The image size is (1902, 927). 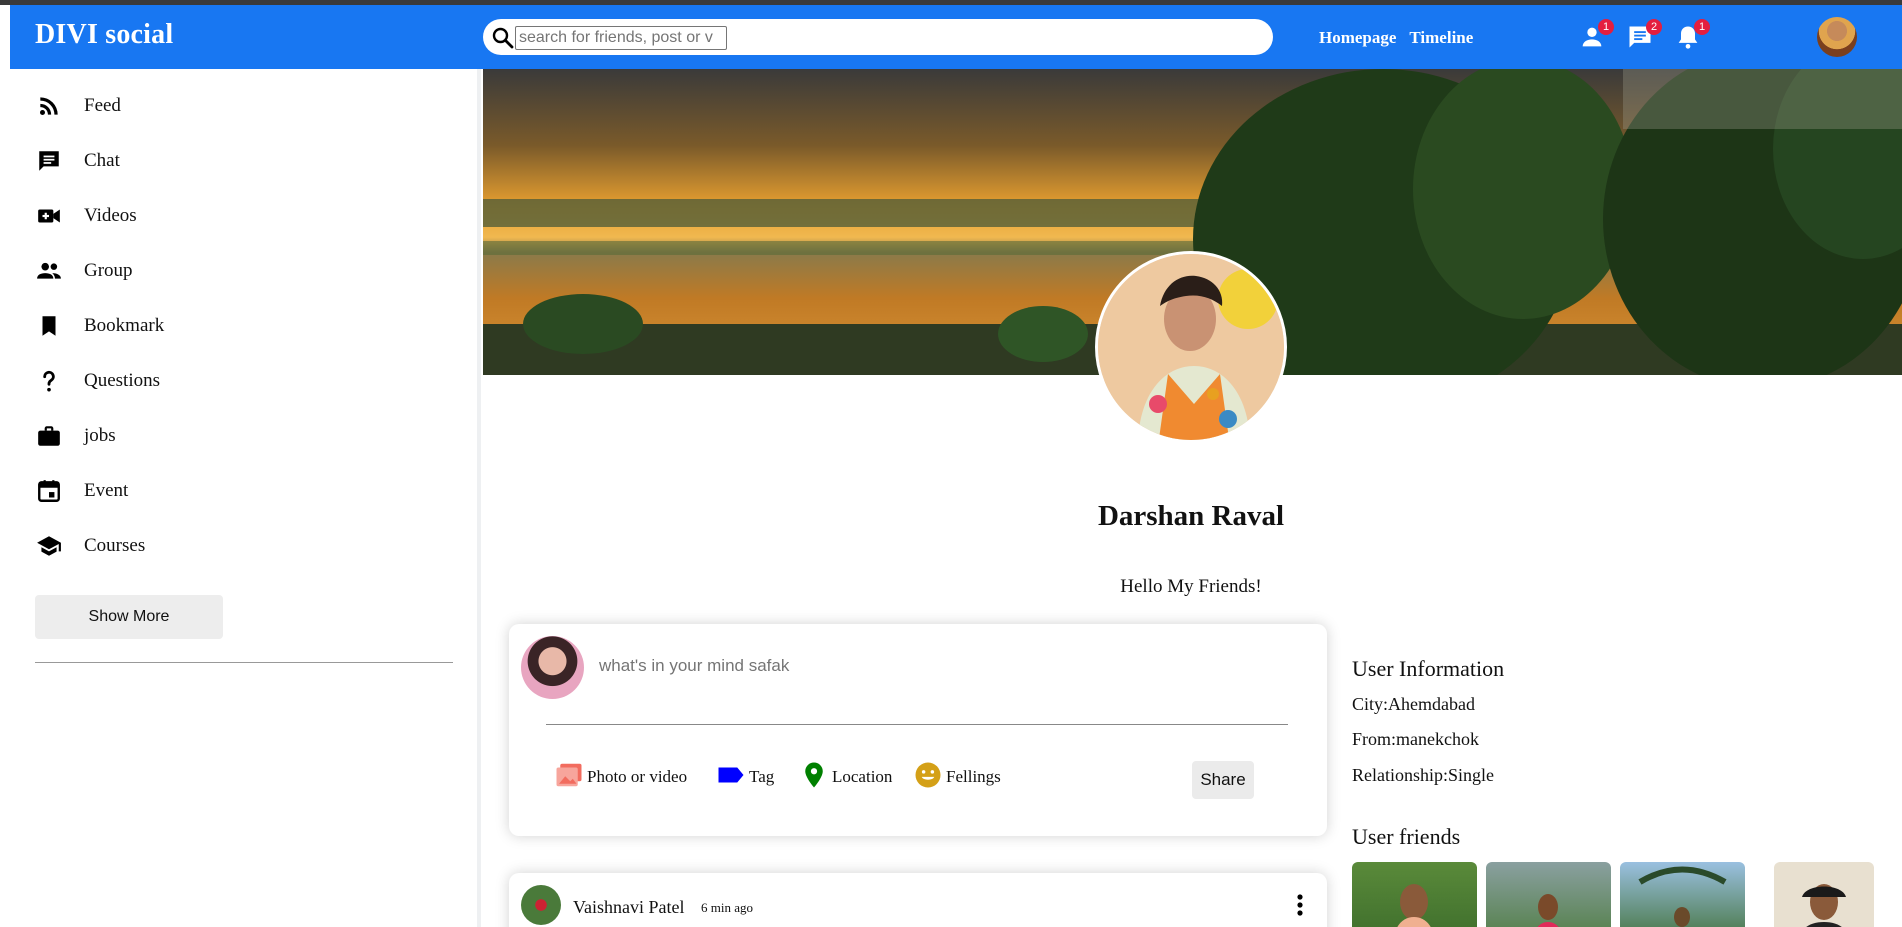 I want to click on user-avatar, so click(x=1837, y=37).